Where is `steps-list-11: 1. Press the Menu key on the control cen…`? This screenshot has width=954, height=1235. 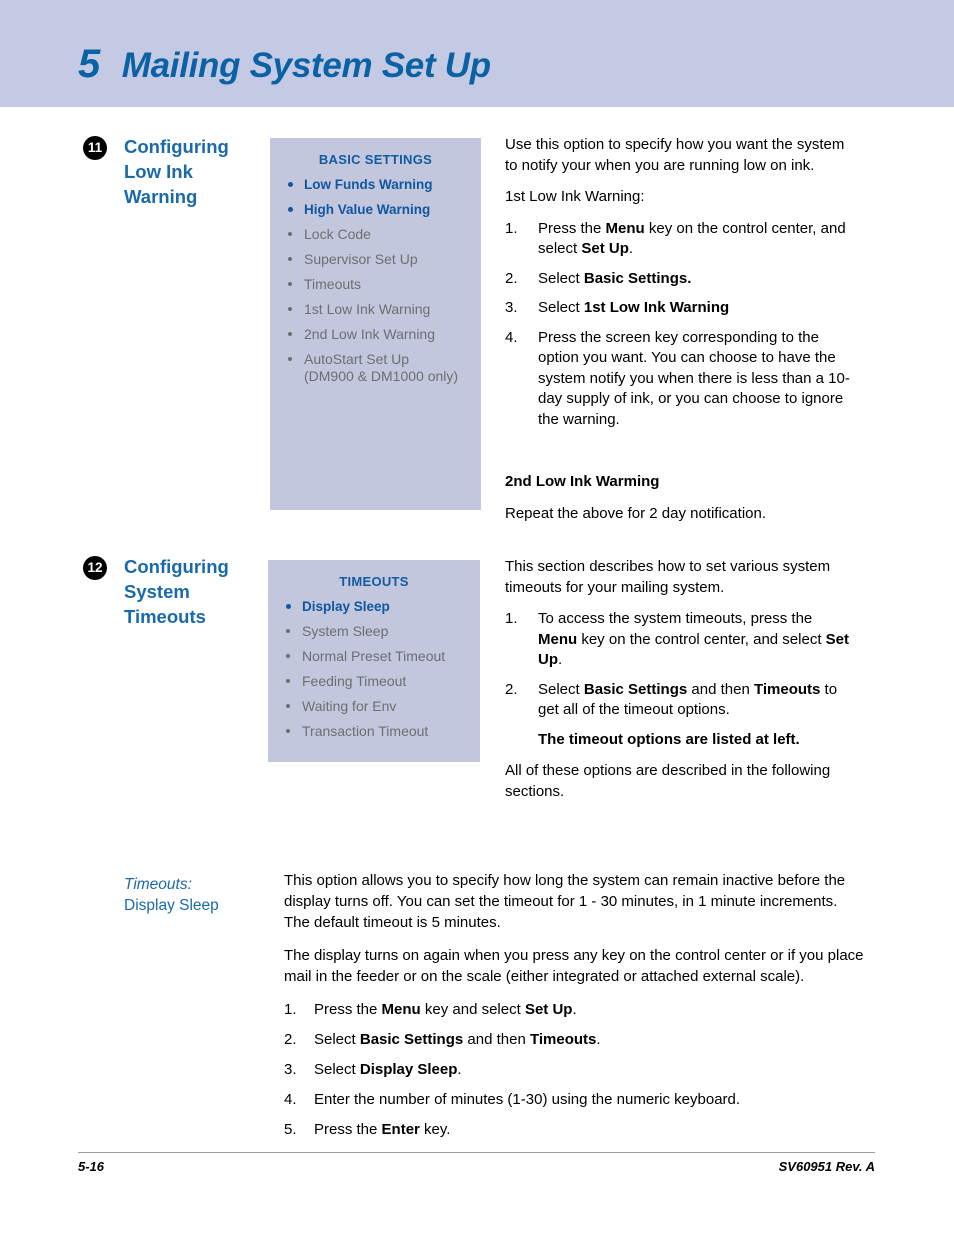 steps-list-11: 1. Press the Menu key on the control cen… is located at coordinates (677, 325).